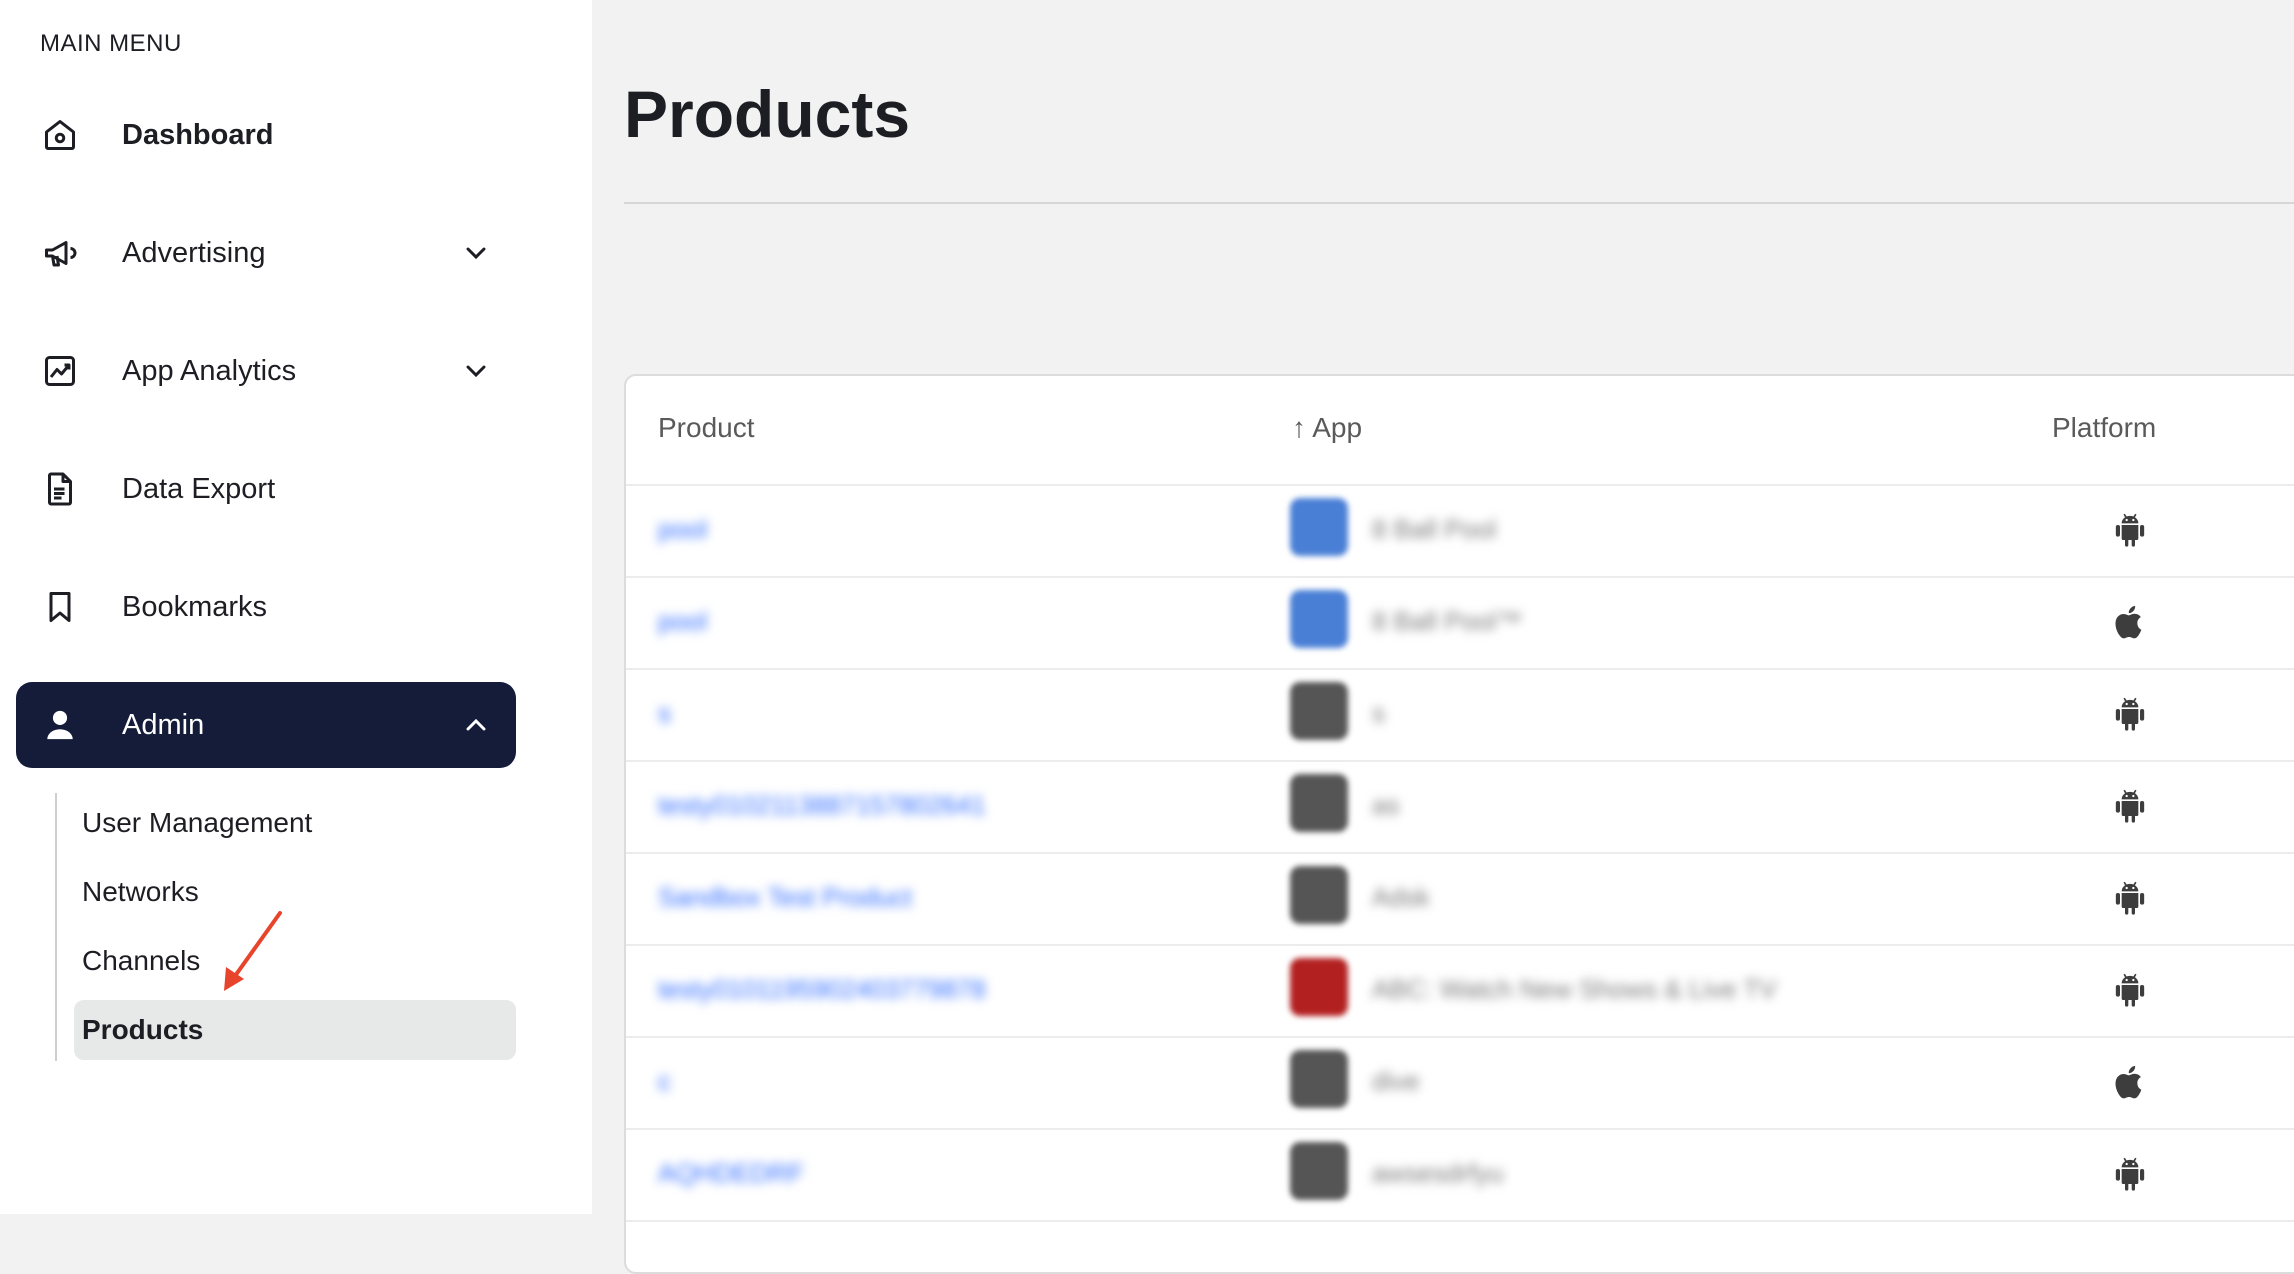  What do you see at coordinates (56, 927) in the screenshot?
I see `submenu-line` at bounding box center [56, 927].